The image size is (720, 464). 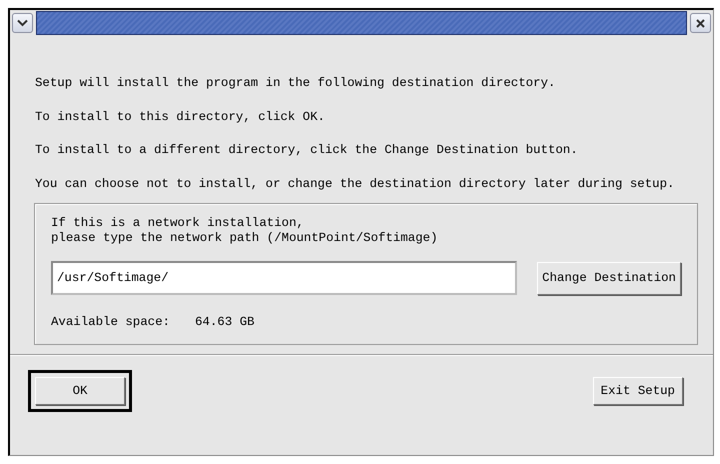 What do you see at coordinates (22, 23) in the screenshot?
I see `menu-icon` at bounding box center [22, 23].